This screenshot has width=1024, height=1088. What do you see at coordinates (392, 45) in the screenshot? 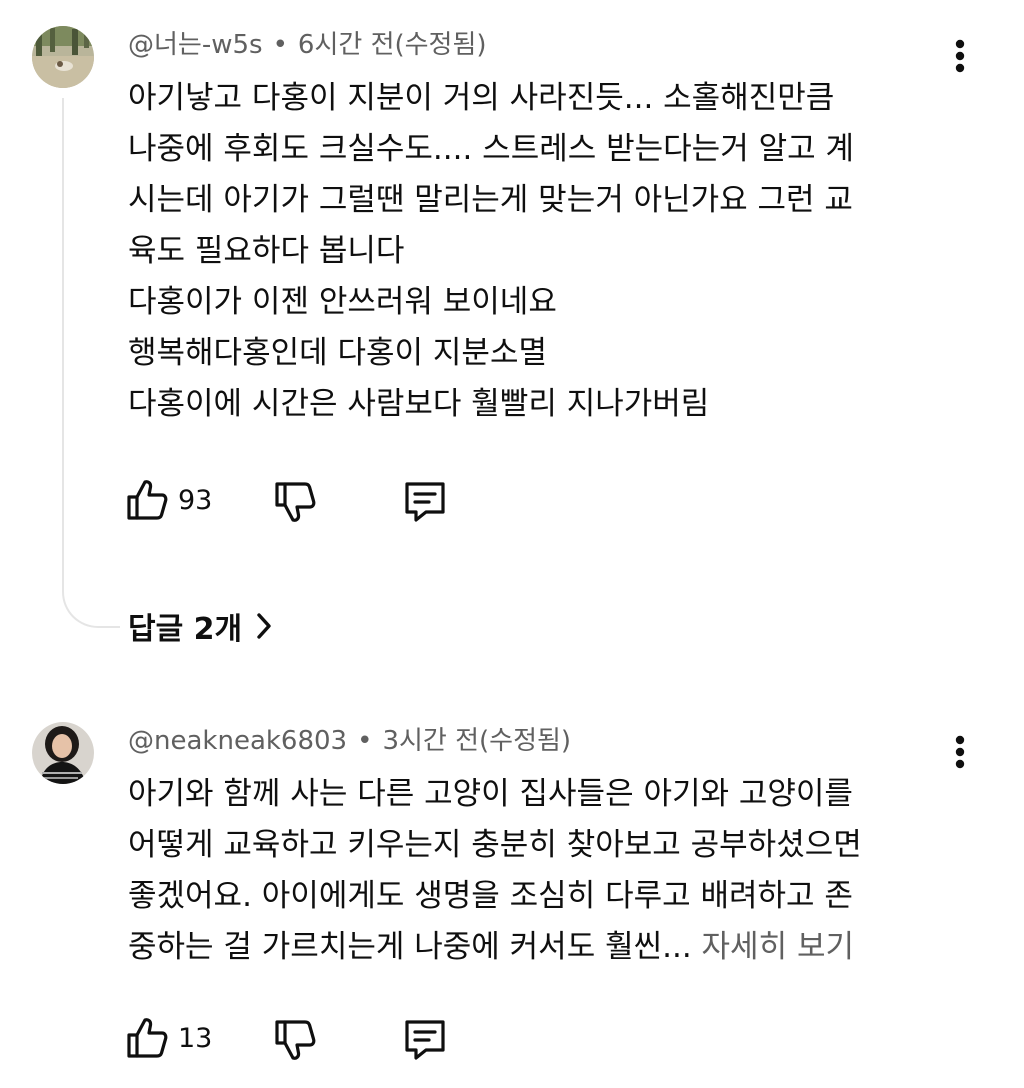
I see `comment-timestamp: 6시간 전(수정됨)` at bounding box center [392, 45].